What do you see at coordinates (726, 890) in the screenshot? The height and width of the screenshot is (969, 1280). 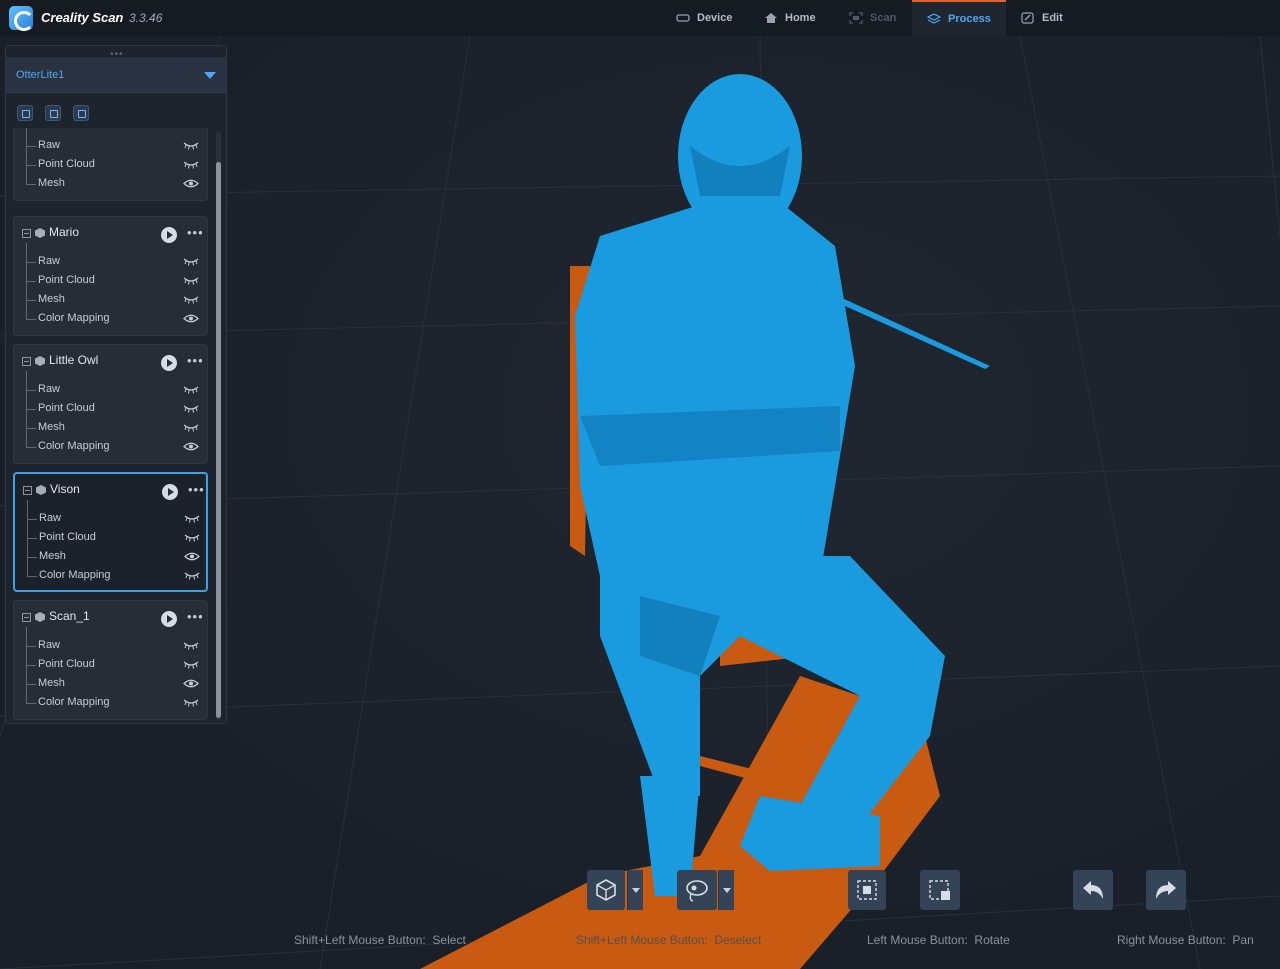 I see `lasso-dropdown` at bounding box center [726, 890].